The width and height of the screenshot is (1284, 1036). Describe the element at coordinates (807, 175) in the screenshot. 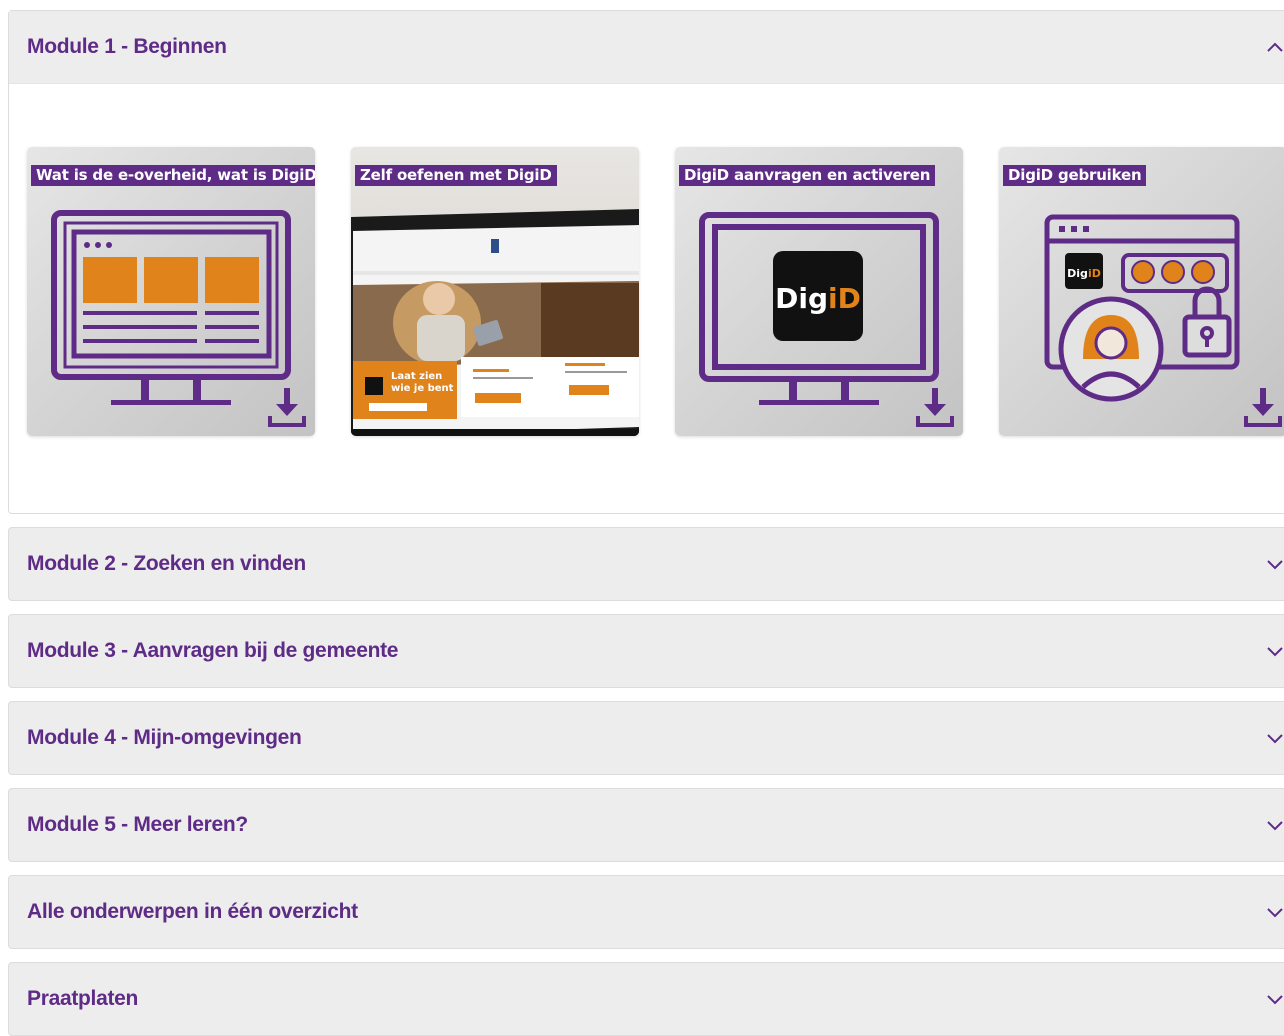

I see `tile-label: DigiD aanvragen en activeren` at that location.